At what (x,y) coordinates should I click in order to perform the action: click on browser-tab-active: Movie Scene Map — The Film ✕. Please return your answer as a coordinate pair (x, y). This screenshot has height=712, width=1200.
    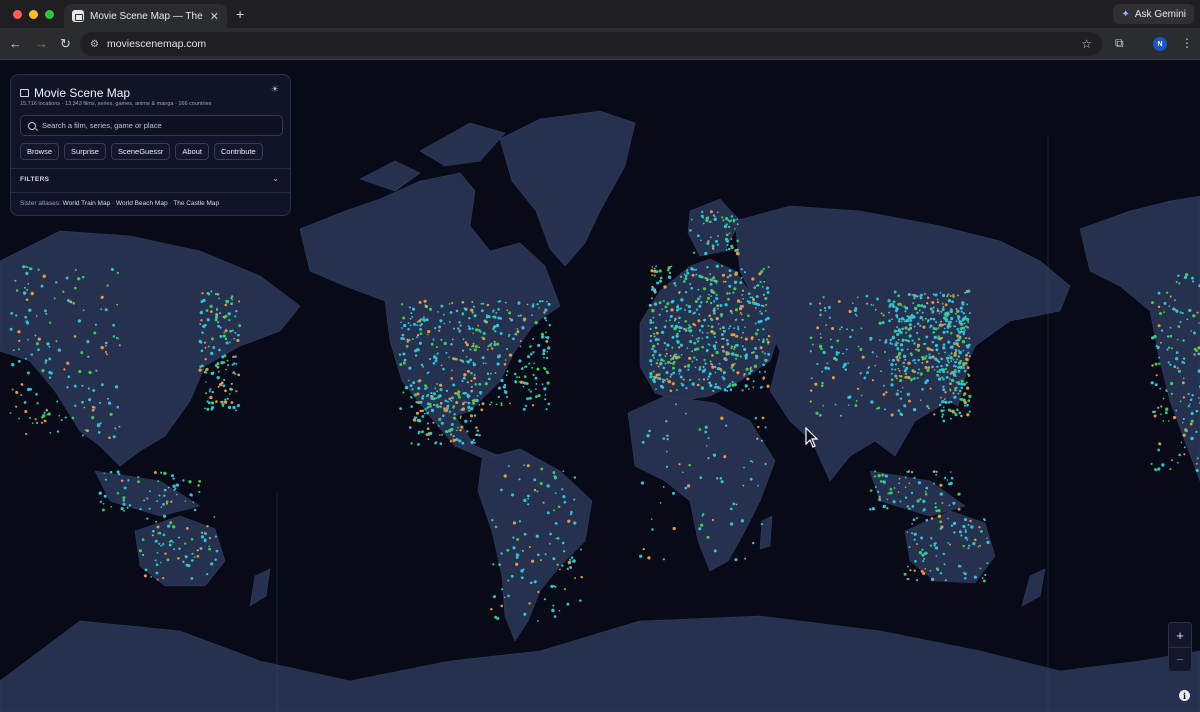
    Looking at the image, I should click on (145, 16).